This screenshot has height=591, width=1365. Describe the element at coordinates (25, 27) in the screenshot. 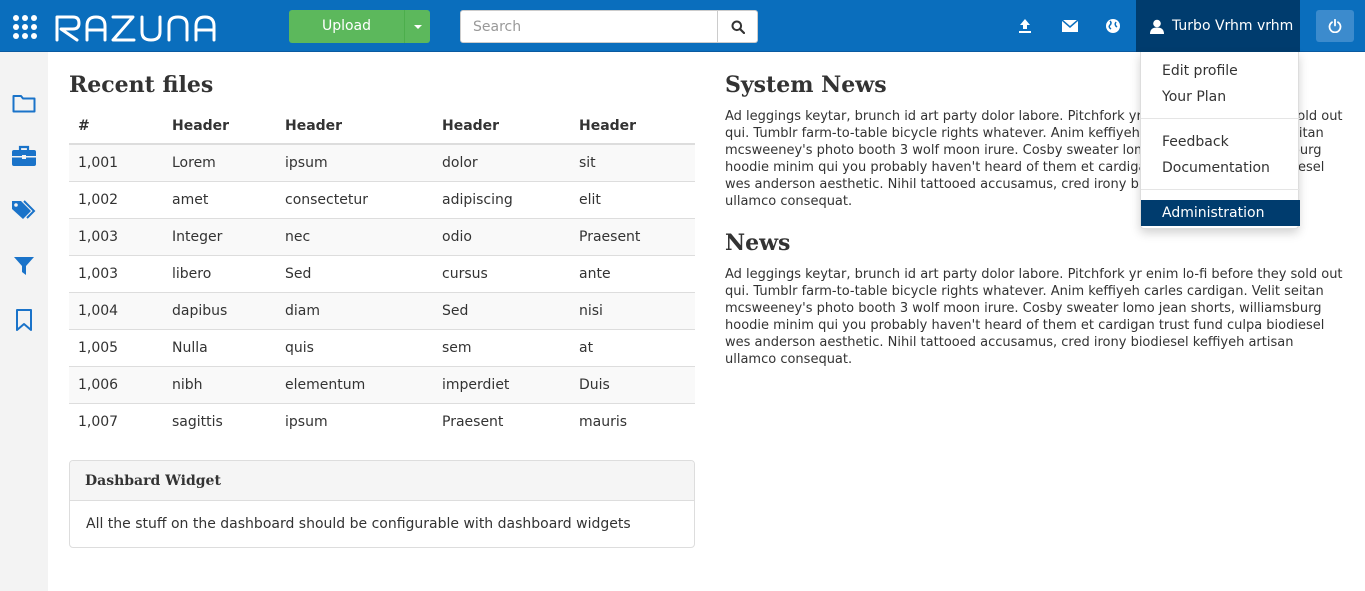

I see `apps-icon` at that location.